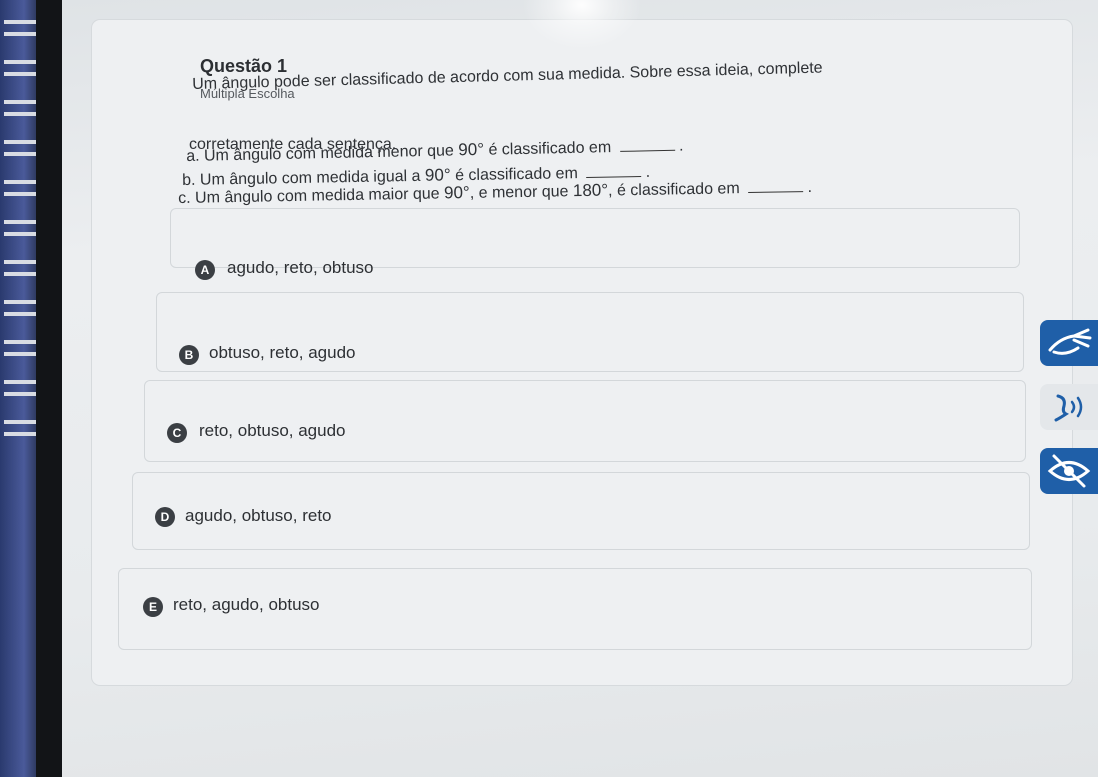  What do you see at coordinates (165, 517) in the screenshot?
I see `option-d-letter: D` at bounding box center [165, 517].